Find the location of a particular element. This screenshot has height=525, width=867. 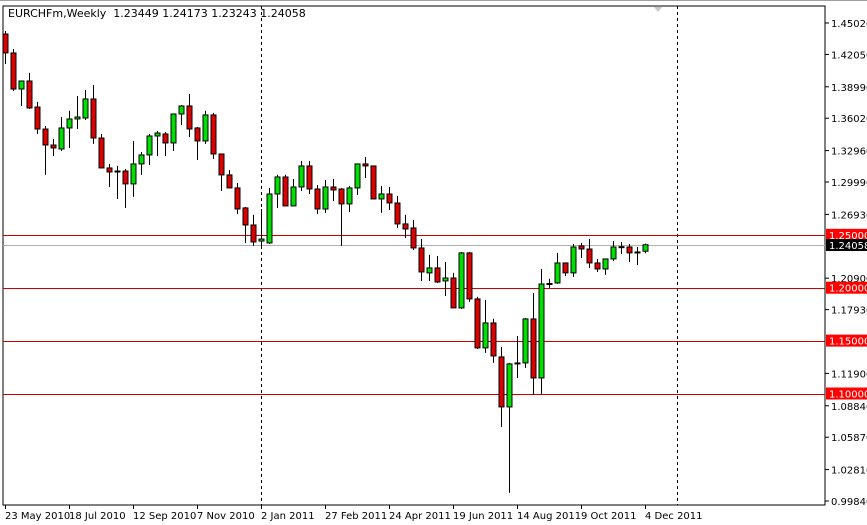

symbol-timeframe: EURCHFm,Weekly is located at coordinates (57, 13).